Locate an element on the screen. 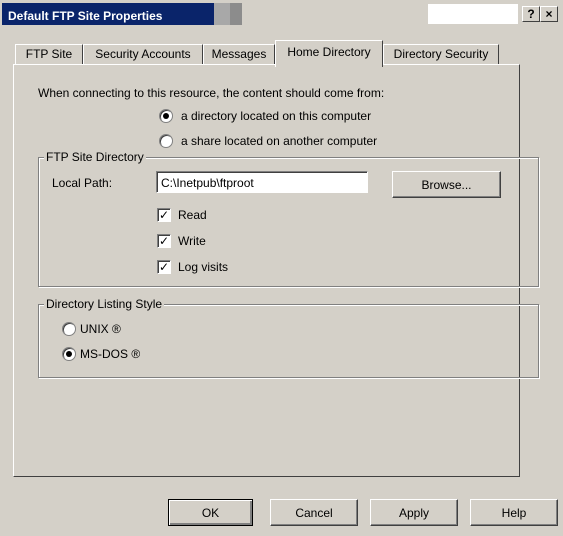  radio-ms-dos-label: MS-DOS ® is located at coordinates (110, 354).